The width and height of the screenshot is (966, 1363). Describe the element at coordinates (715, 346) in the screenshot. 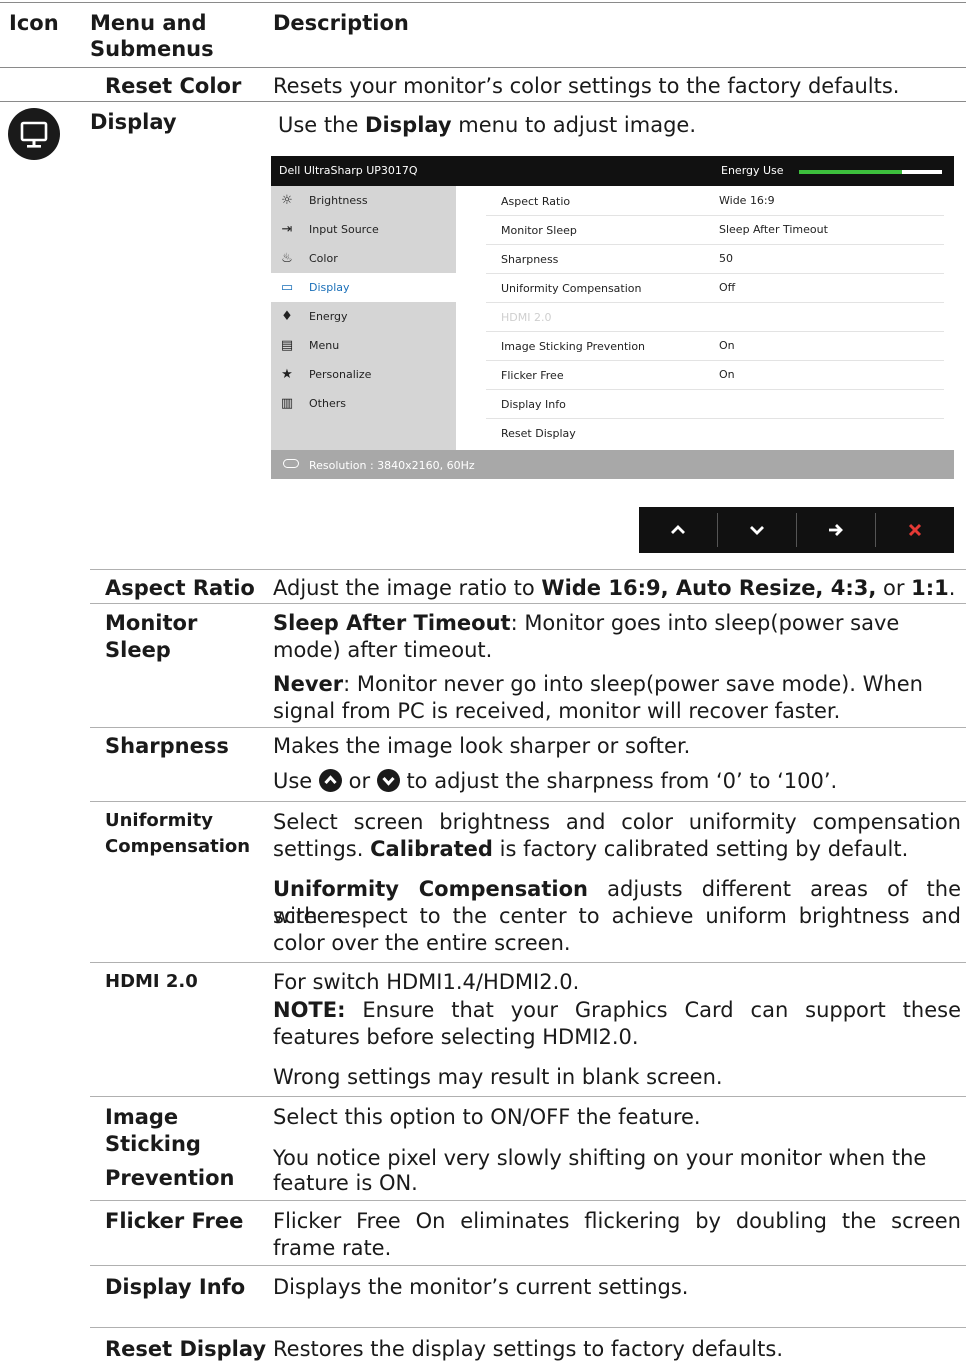

I see `osd-row-image-sticking: Image Sticking Prevention On` at that location.